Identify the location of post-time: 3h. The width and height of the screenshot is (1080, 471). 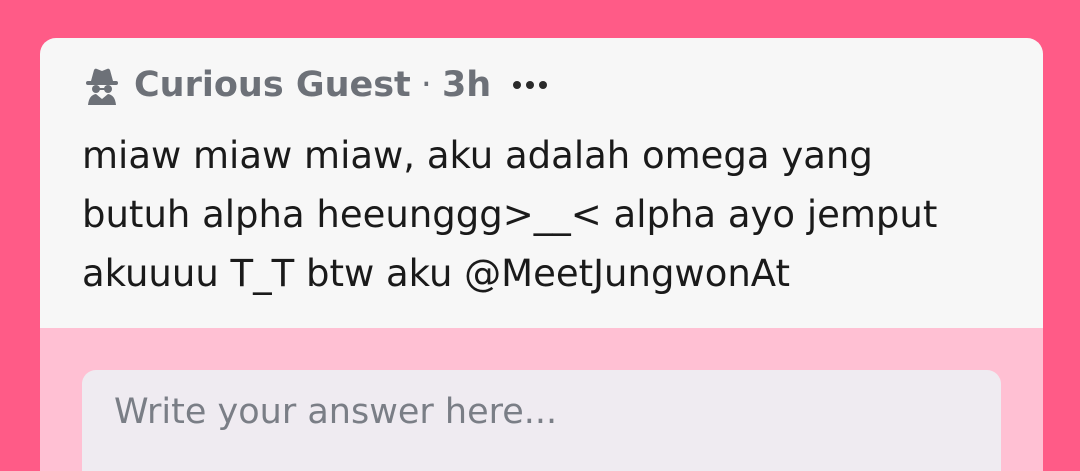
(466, 85).